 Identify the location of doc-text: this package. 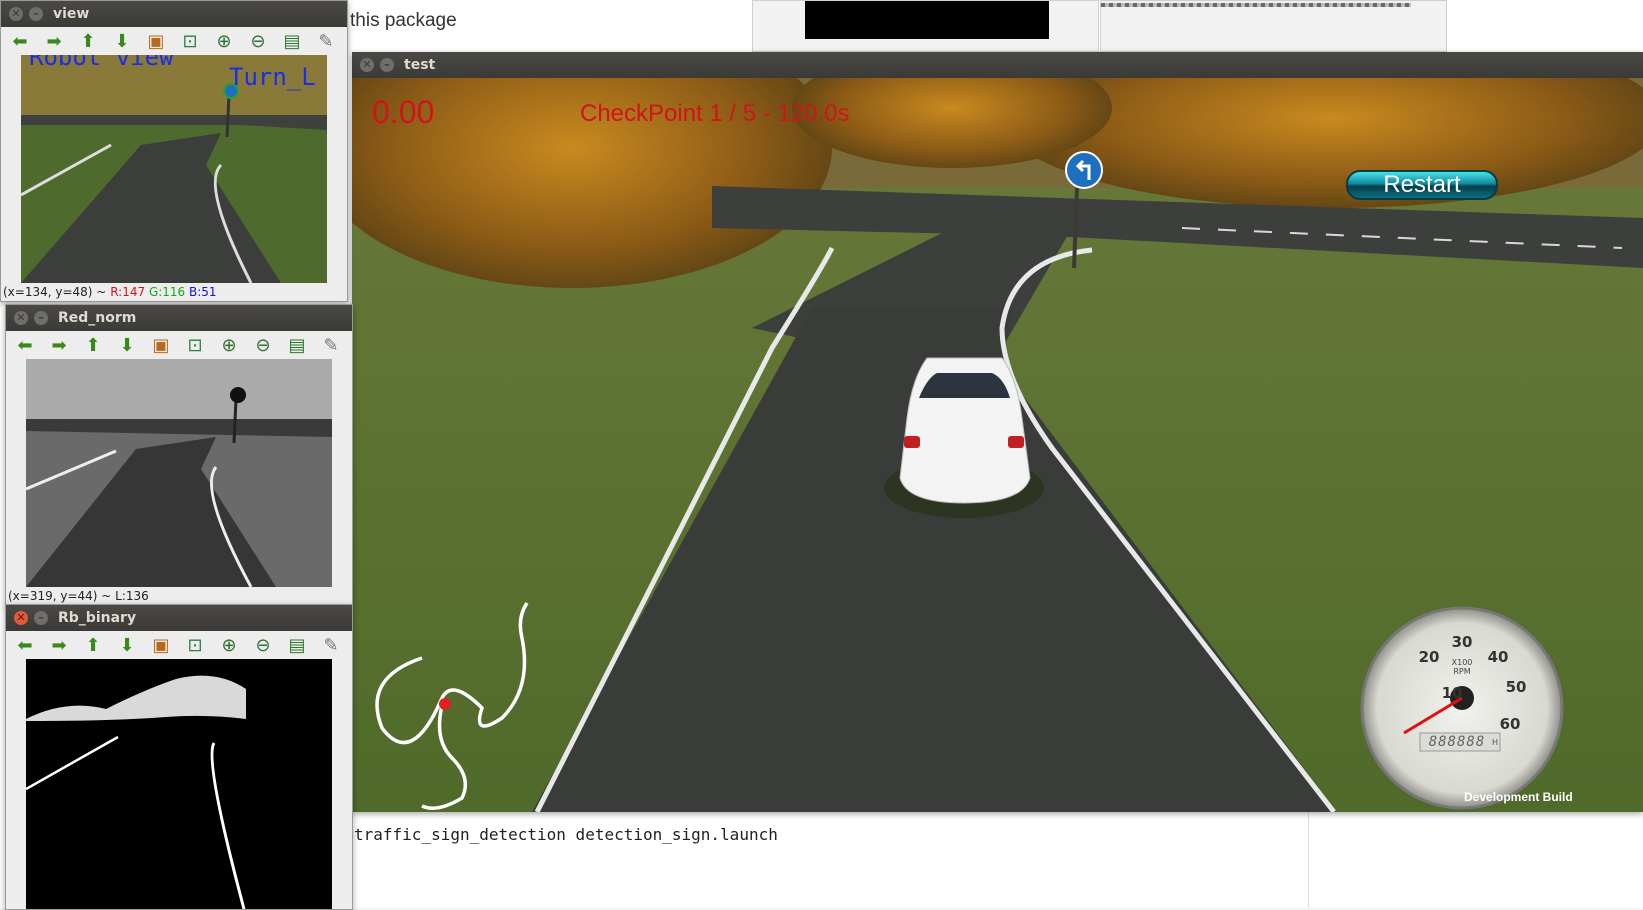
(403, 20).